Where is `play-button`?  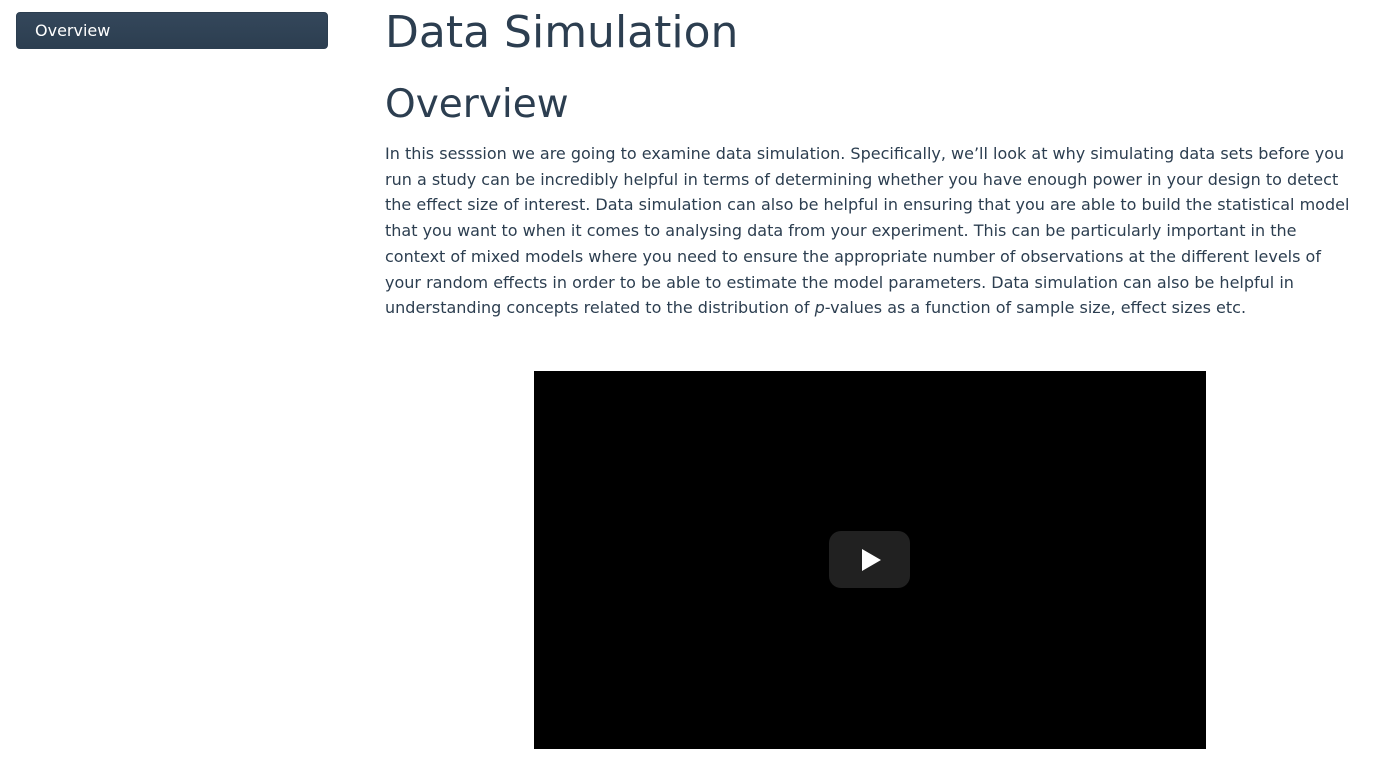 play-button is located at coordinates (869, 559).